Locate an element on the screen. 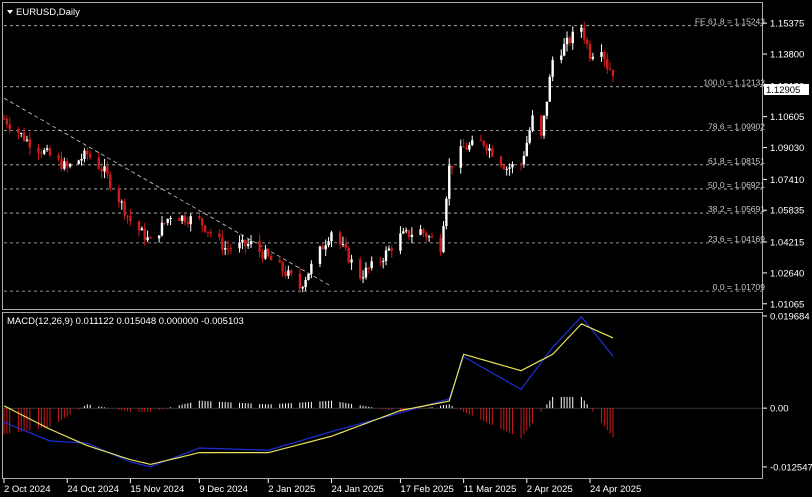  macd-axis: 0.019684 0.00 -0.012547 is located at coordinates (787, 392).